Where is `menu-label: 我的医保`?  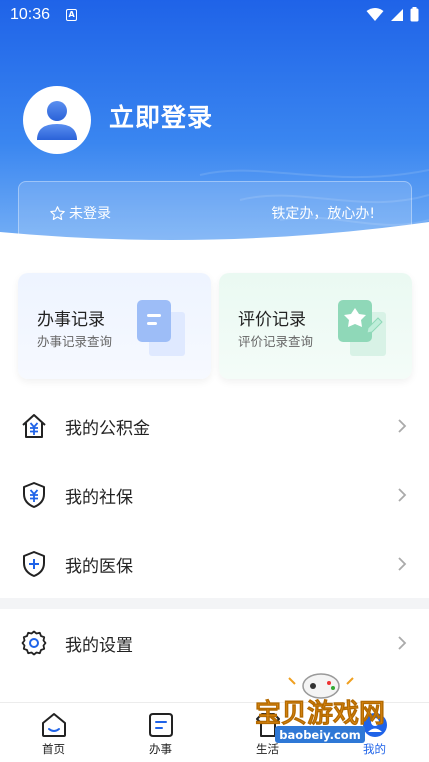 menu-label: 我的医保 is located at coordinates (99, 566).